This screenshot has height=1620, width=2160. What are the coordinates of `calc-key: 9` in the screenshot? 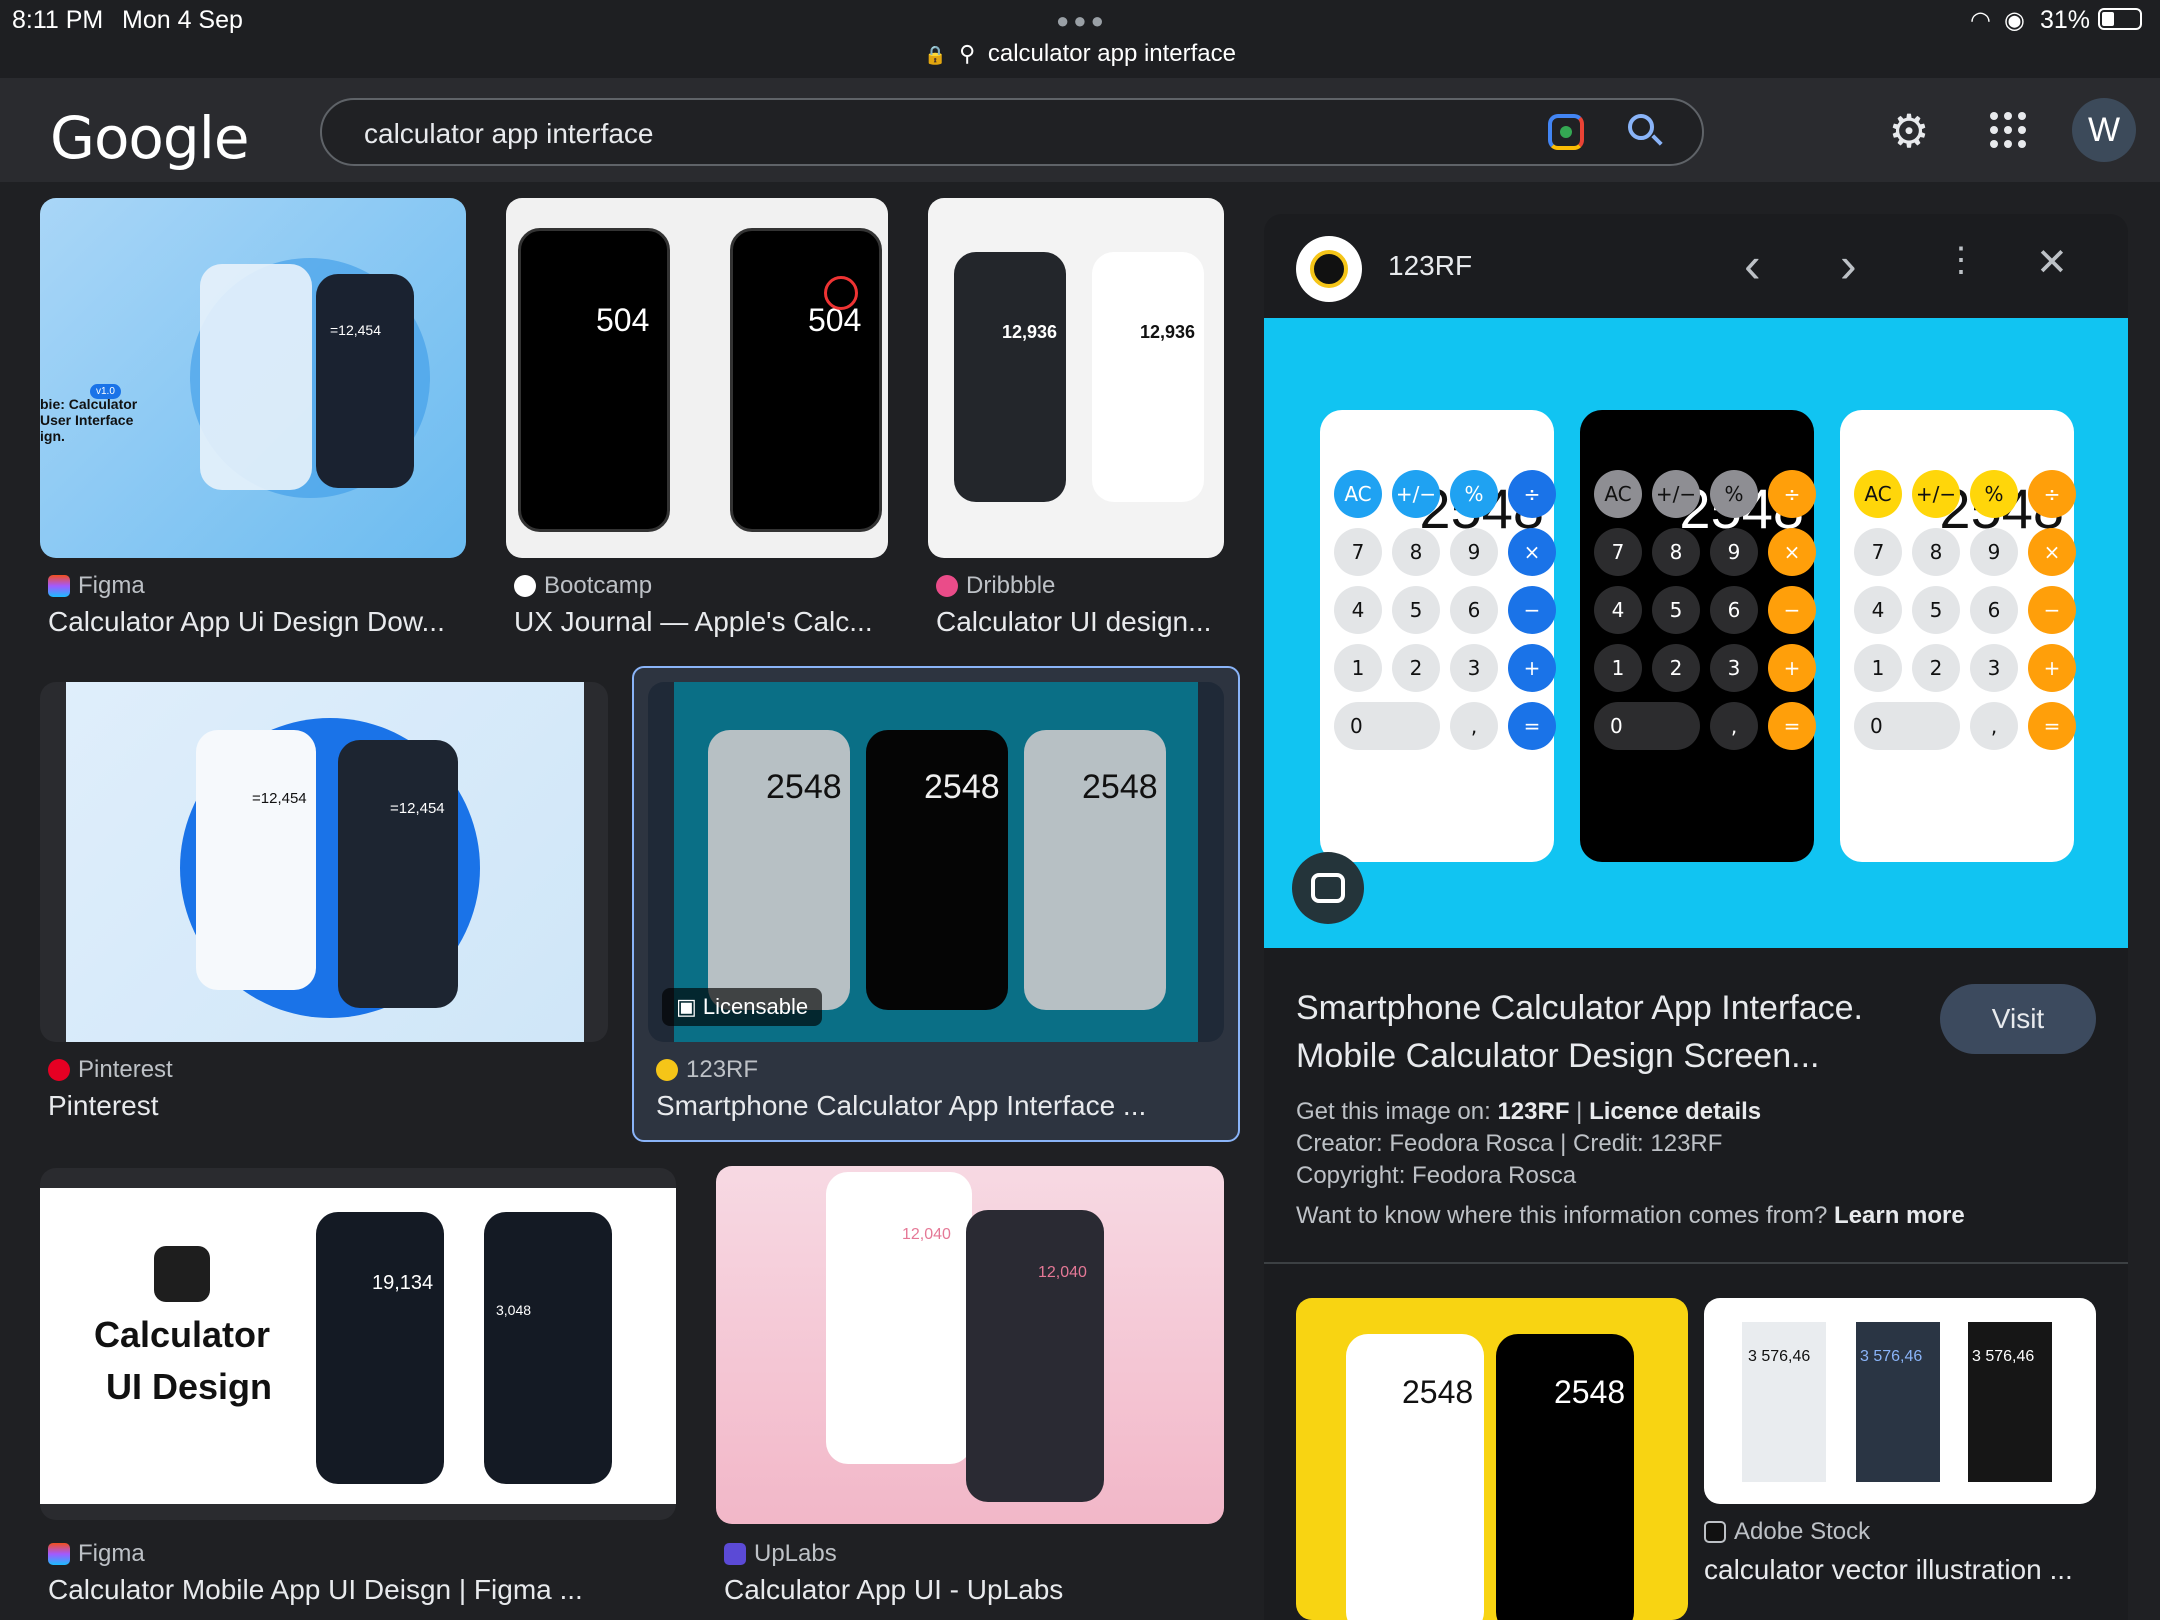 It's located at (1734, 552).